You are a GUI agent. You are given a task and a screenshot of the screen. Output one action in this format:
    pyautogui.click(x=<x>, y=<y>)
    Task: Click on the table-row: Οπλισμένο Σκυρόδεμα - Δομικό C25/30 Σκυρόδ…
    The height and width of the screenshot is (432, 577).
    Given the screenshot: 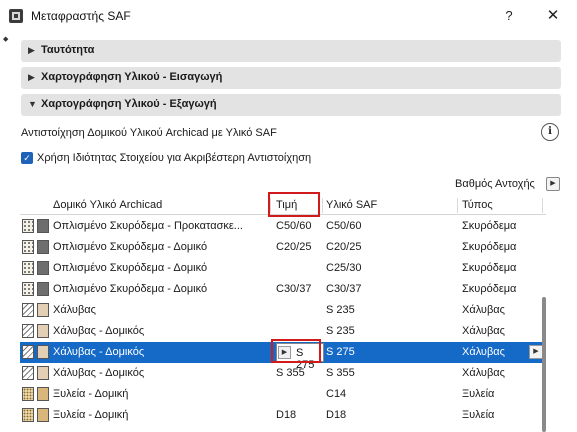 What is the action you would take?
    pyautogui.click(x=283, y=268)
    